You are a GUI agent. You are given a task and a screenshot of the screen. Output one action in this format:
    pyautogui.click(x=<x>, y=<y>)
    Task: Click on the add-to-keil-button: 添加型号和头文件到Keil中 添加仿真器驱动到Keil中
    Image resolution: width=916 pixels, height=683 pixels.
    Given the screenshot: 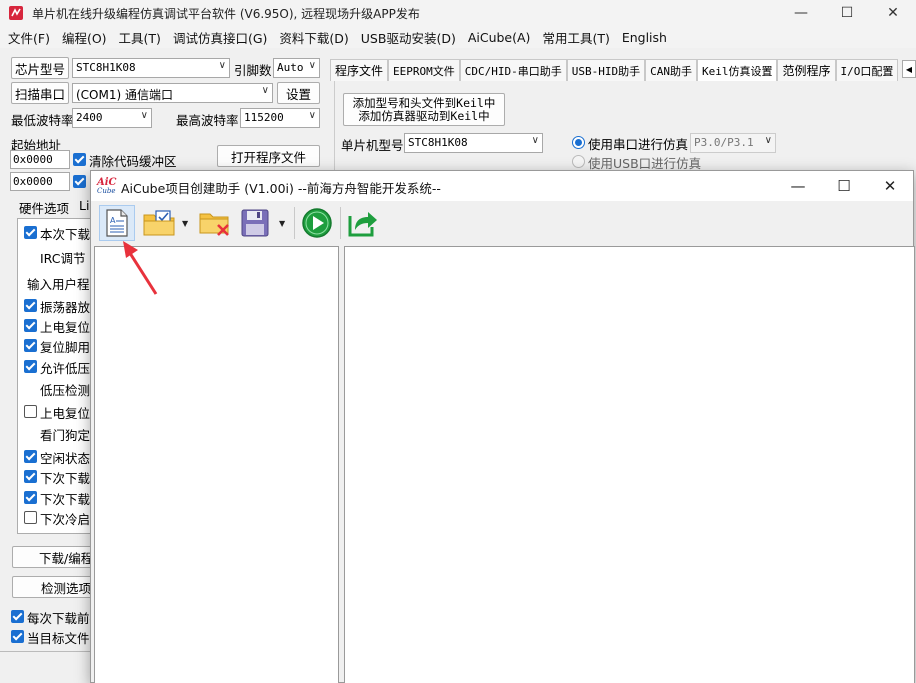 What is the action you would take?
    pyautogui.click(x=424, y=109)
    